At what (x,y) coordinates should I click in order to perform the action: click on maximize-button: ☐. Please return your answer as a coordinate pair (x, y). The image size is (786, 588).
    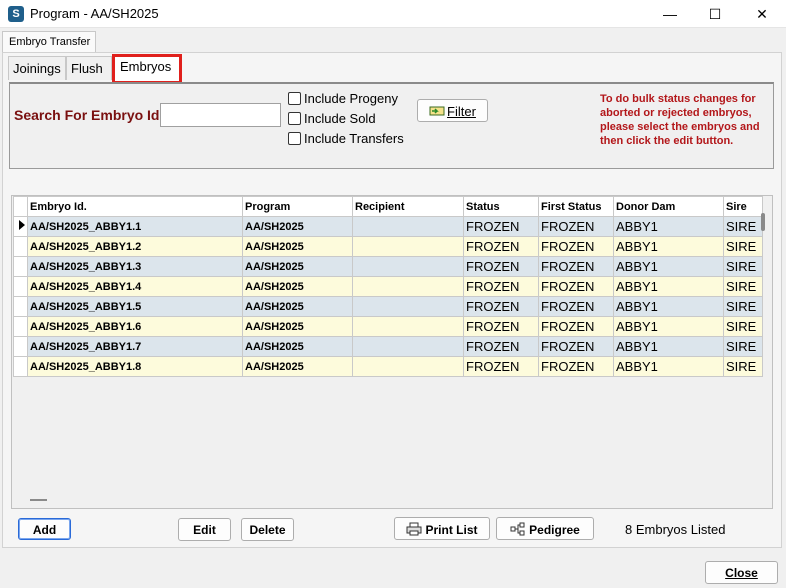
    Looking at the image, I should click on (715, 14).